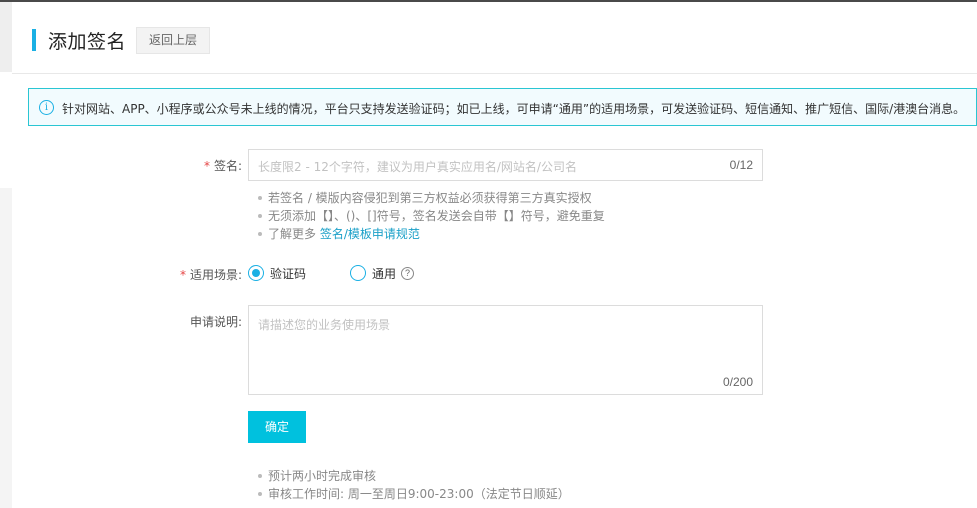 The image size is (977, 508). I want to click on radio-label: 验证码, so click(288, 273).